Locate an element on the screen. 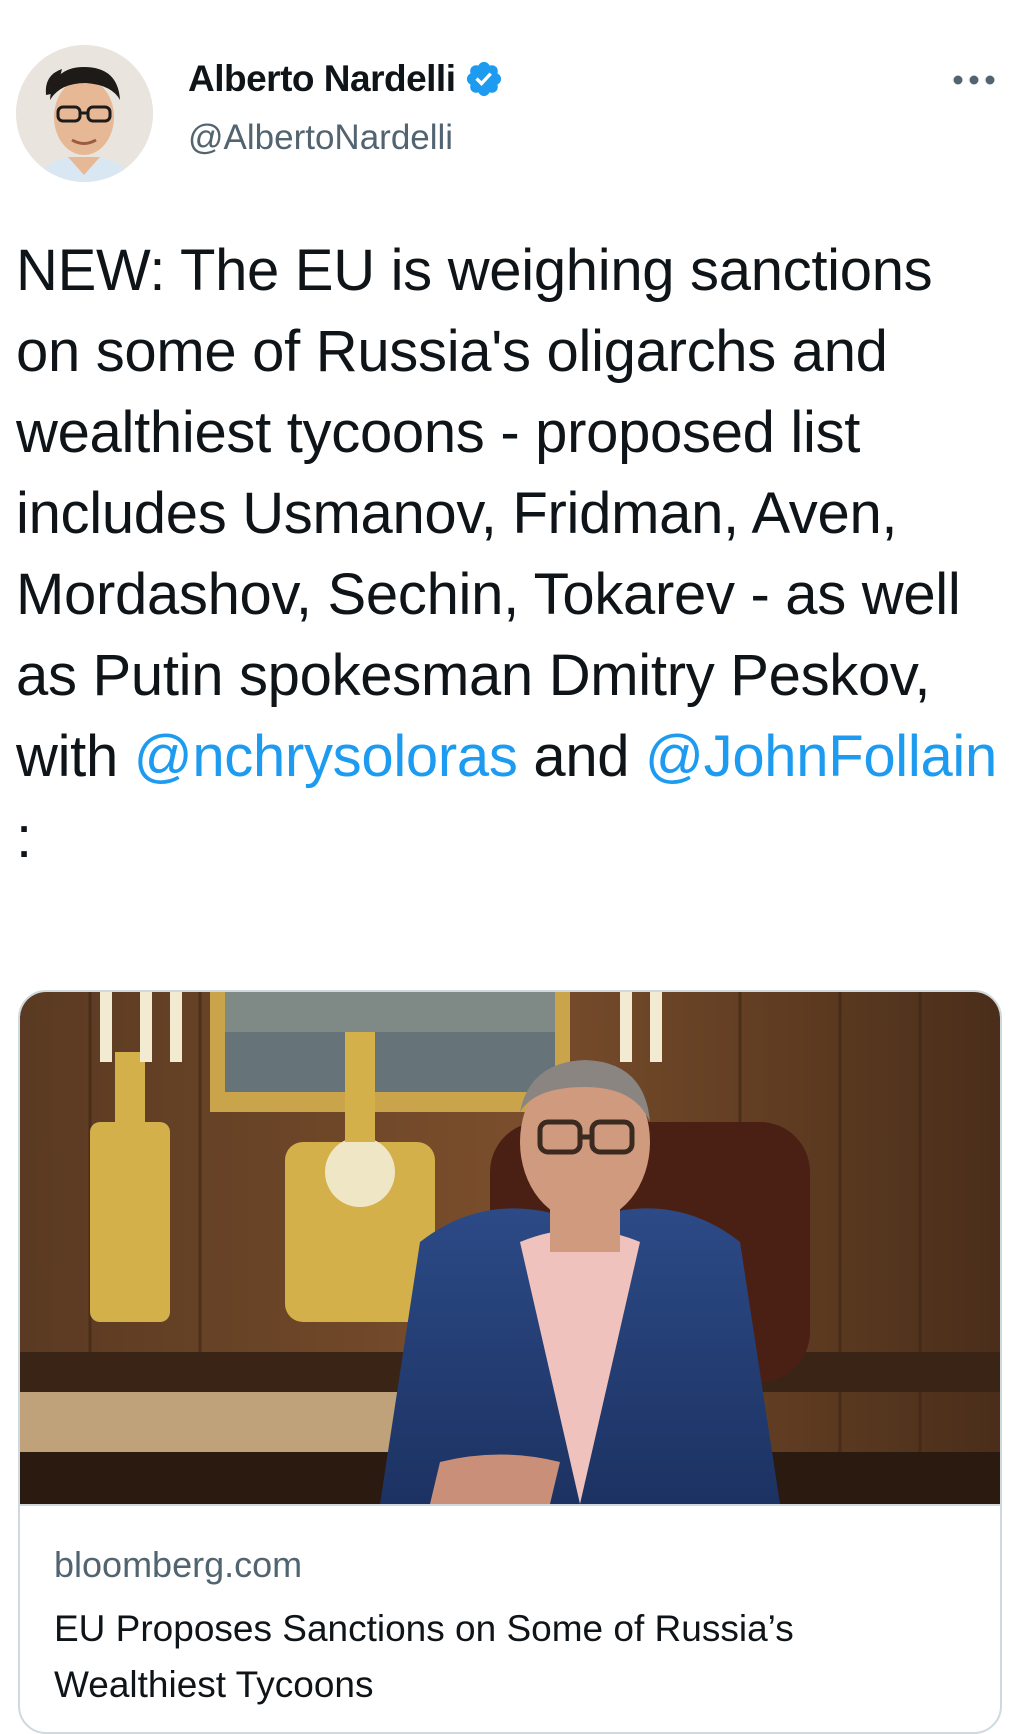 This screenshot has height=1734, width=1012. tweet-text-part: : is located at coordinates (24, 837).